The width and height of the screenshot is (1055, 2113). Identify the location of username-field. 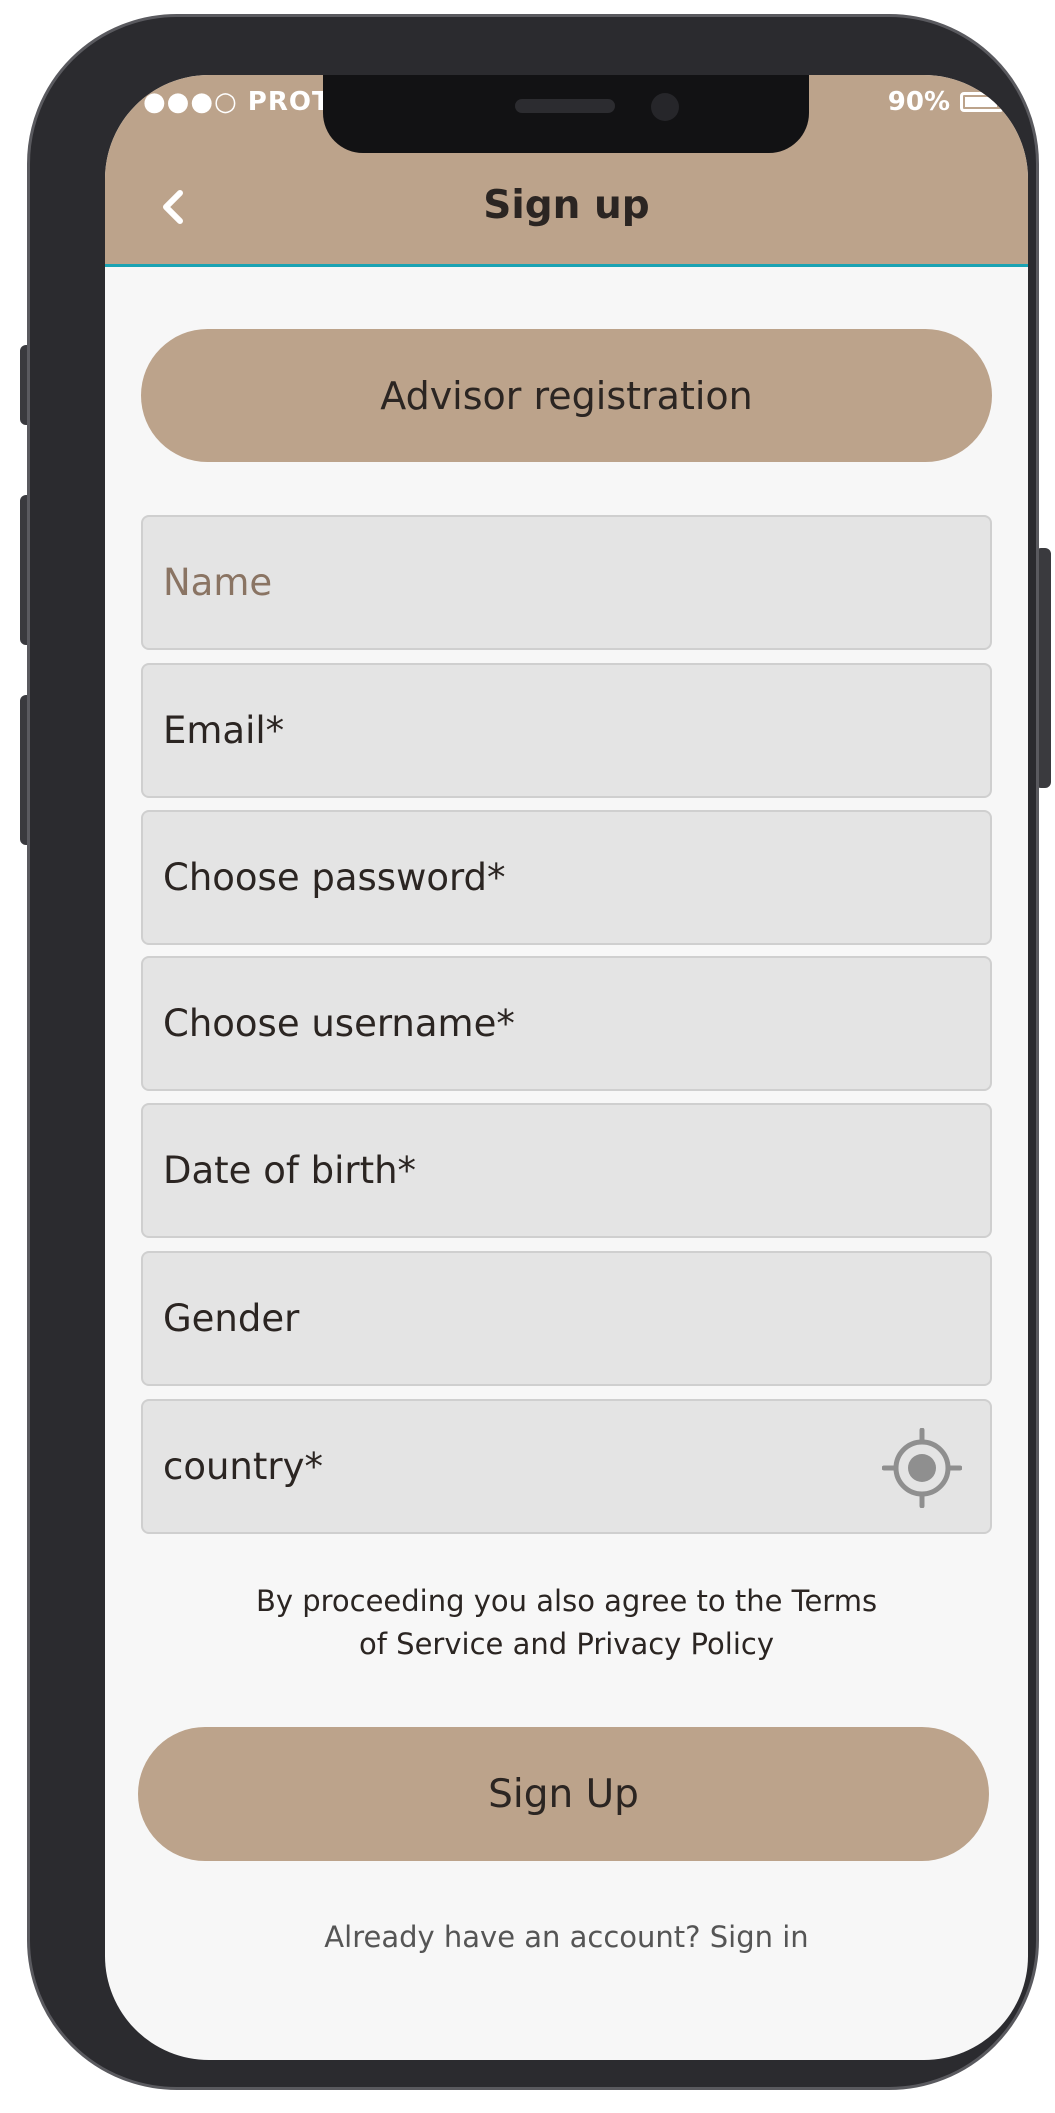
(566, 1023).